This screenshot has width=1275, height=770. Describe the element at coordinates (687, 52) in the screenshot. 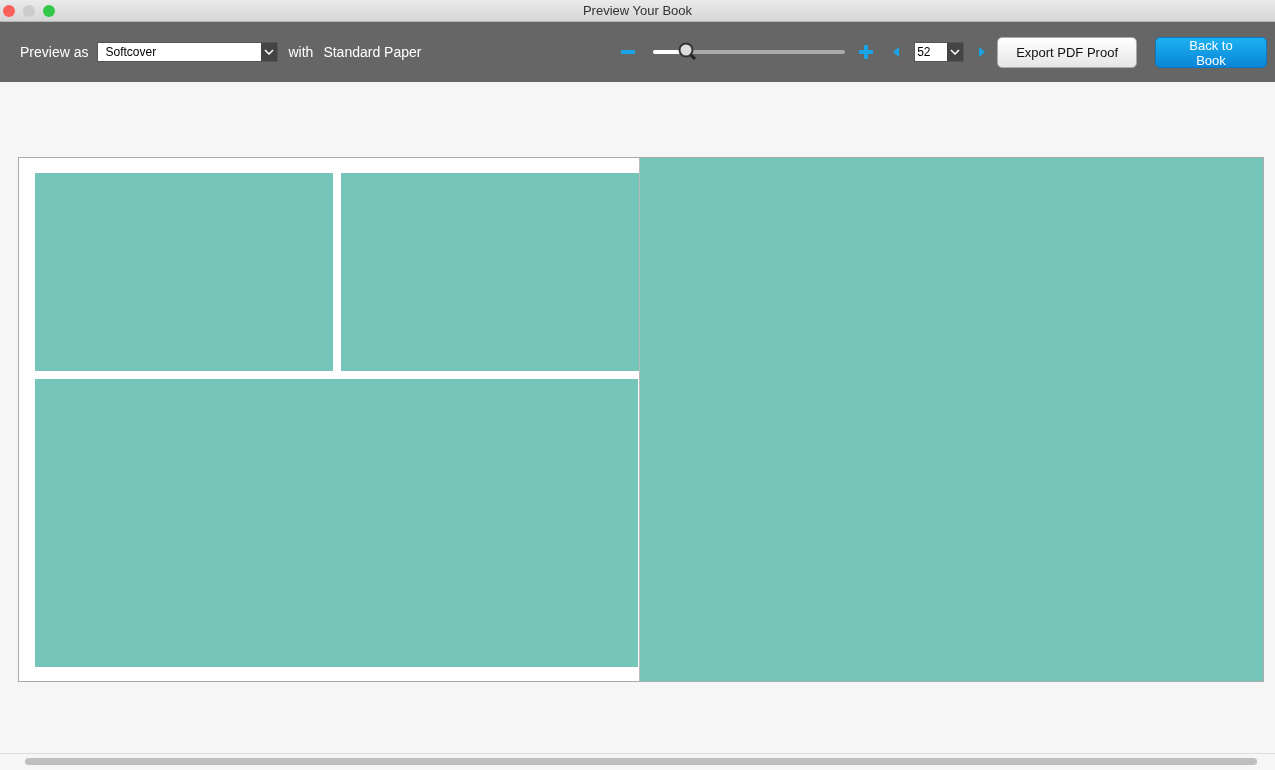

I see `slider-thumb` at that location.